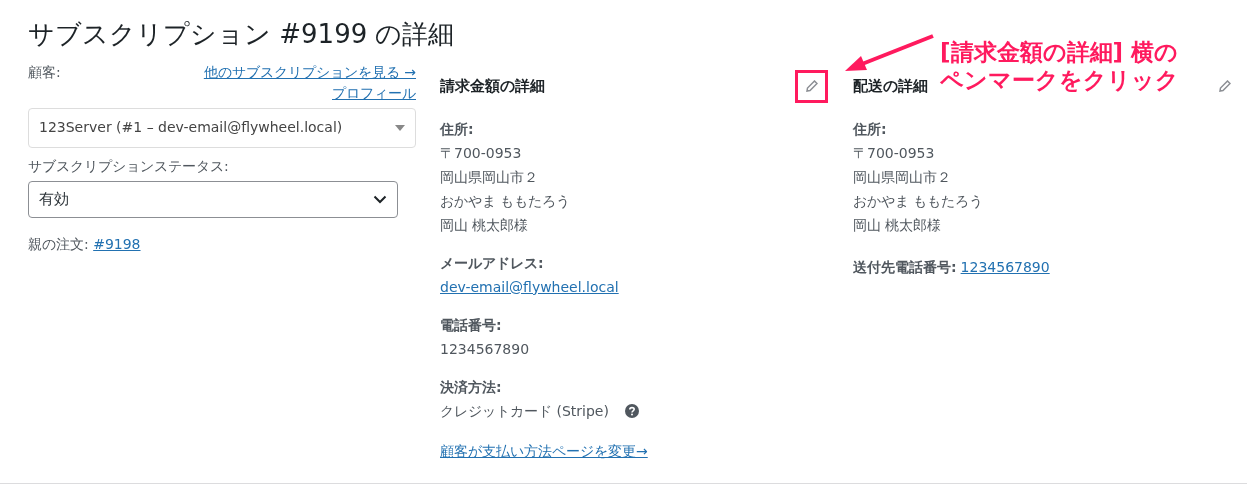 The width and height of the screenshot is (1247, 485). Describe the element at coordinates (529, 286) in the screenshot. I see `email-link: dev-email@flywheel.local` at that location.